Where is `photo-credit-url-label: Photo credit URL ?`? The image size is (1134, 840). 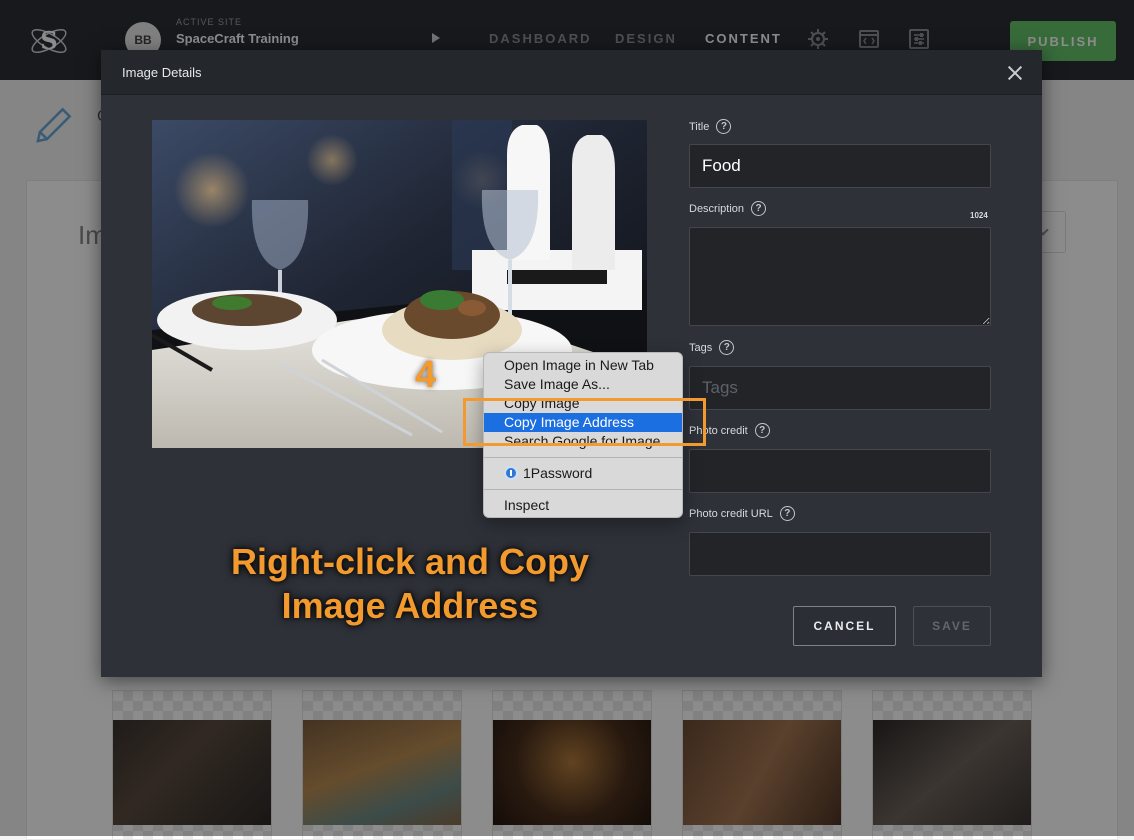
photo-credit-url-label: Photo credit URL ? is located at coordinates (742, 513).